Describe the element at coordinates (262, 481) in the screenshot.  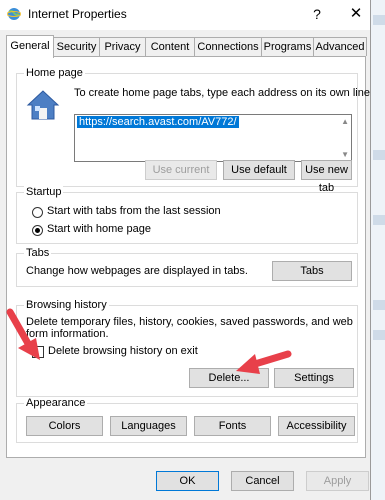
I see `cancel-button: Cancel` at that location.